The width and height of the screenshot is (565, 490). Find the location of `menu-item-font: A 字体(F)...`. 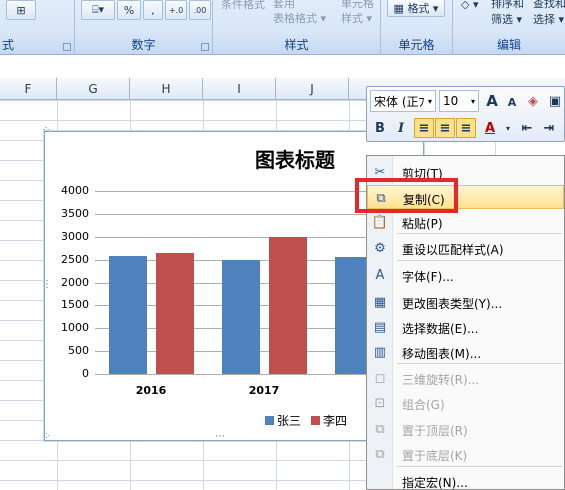

menu-item-font: A 字体(F)... is located at coordinates (465, 275).